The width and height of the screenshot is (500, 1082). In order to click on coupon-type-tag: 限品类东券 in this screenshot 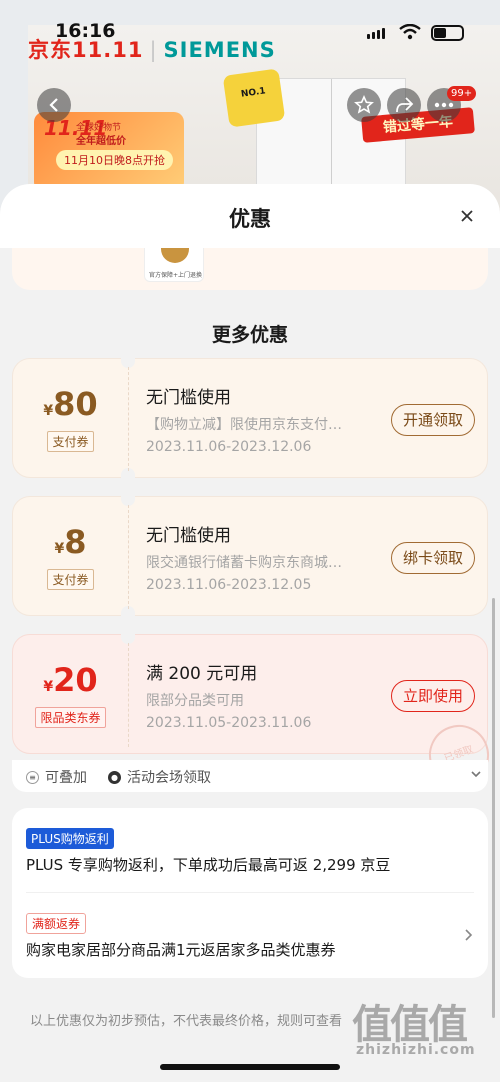, I will do `click(70, 717)`.